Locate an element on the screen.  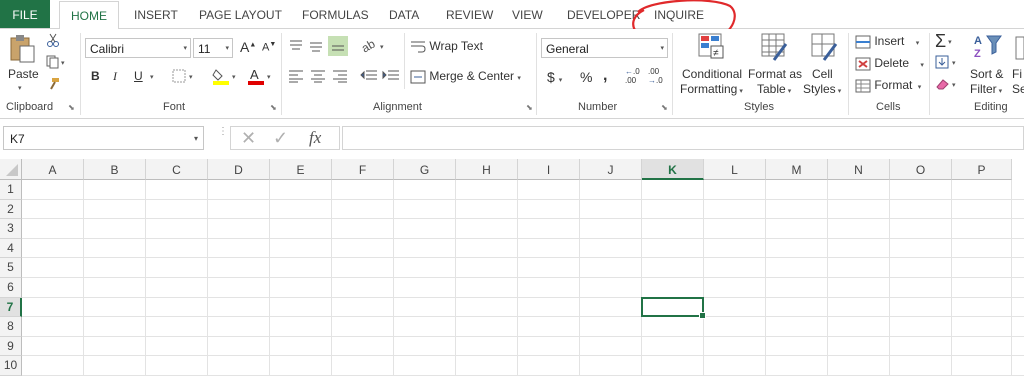
column-header-d: D is located at coordinates (239, 169).